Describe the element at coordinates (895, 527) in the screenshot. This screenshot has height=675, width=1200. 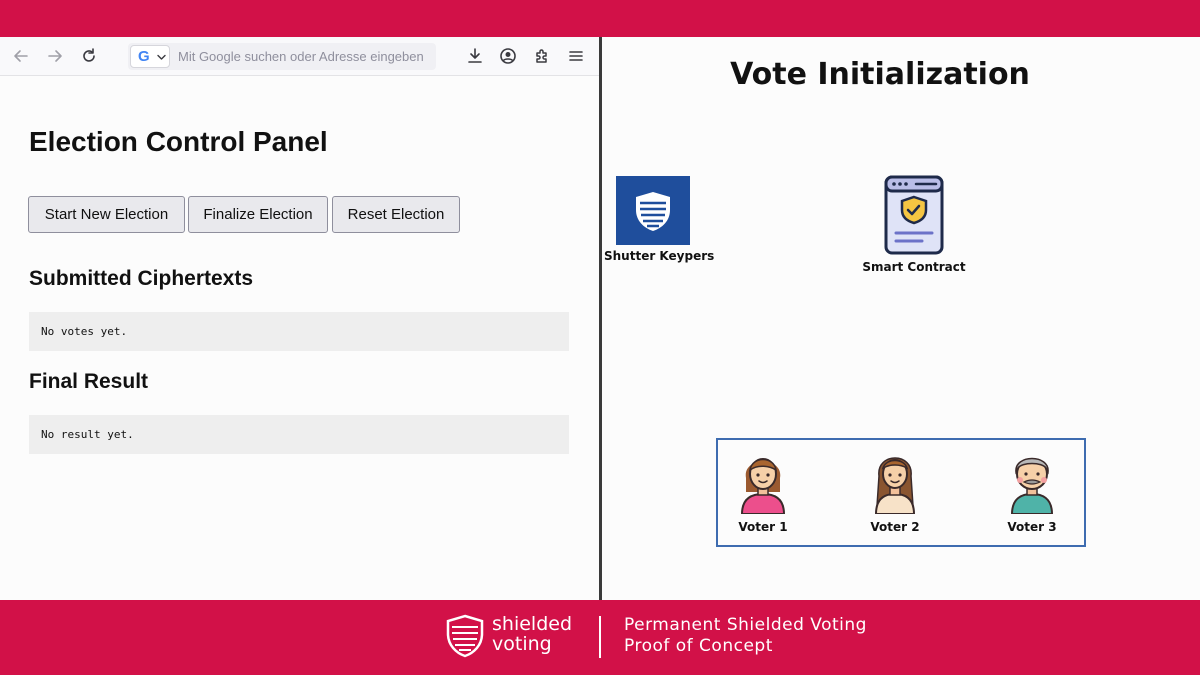
I see `voter-2-label: Voter 2` at that location.